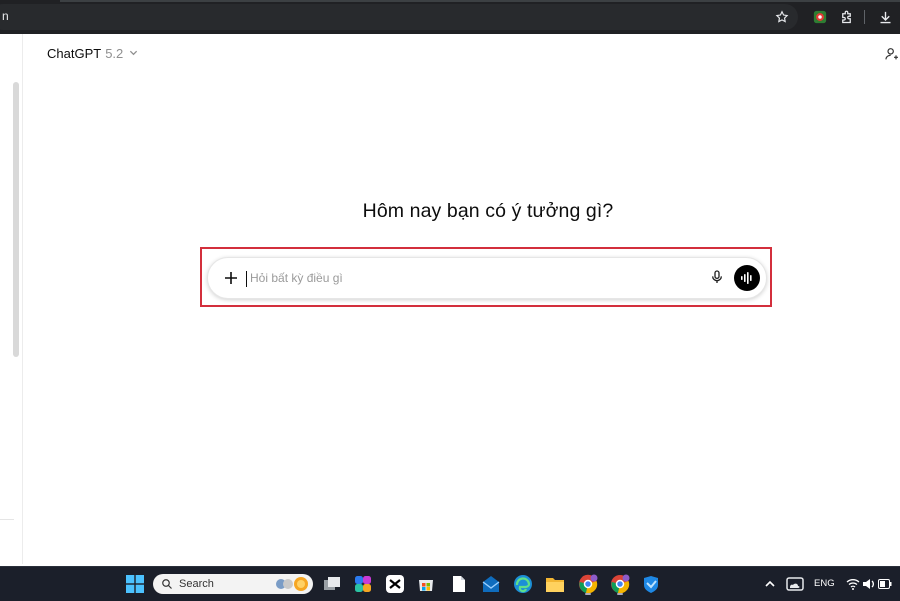  Describe the element at coordinates (167, 584) in the screenshot. I see `search-icon` at that location.